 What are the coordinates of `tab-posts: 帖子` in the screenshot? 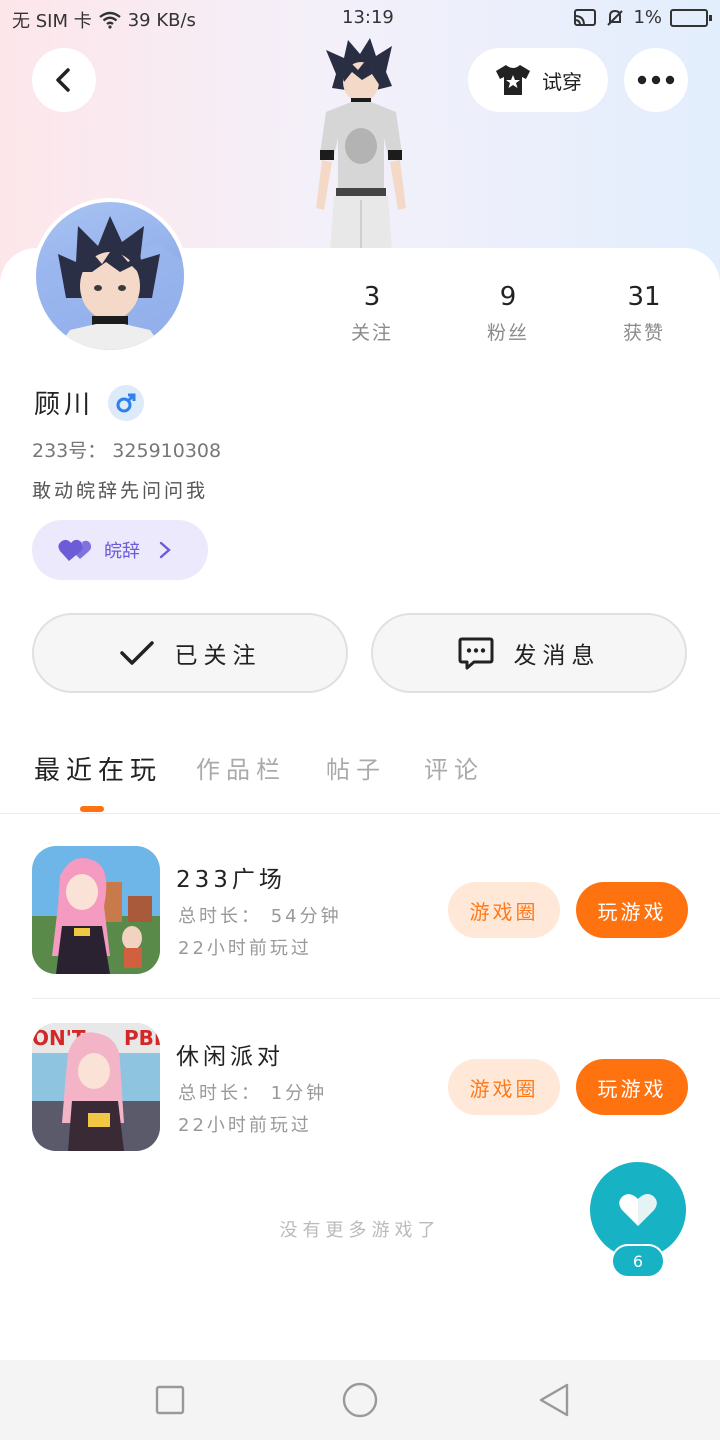 It's located at (356, 767).